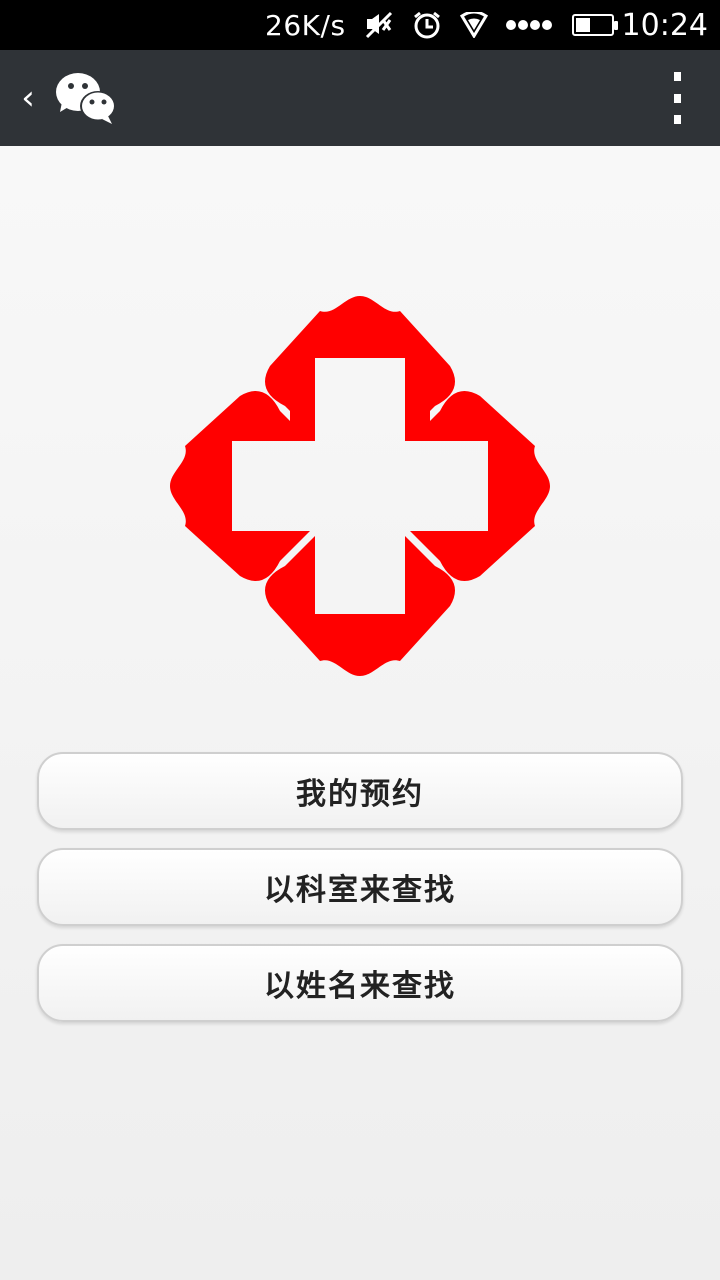 Image resolution: width=720 pixels, height=1280 pixels. What do you see at coordinates (360, 25) in the screenshot?
I see `status-bar: 26K/s 10:24` at bounding box center [360, 25].